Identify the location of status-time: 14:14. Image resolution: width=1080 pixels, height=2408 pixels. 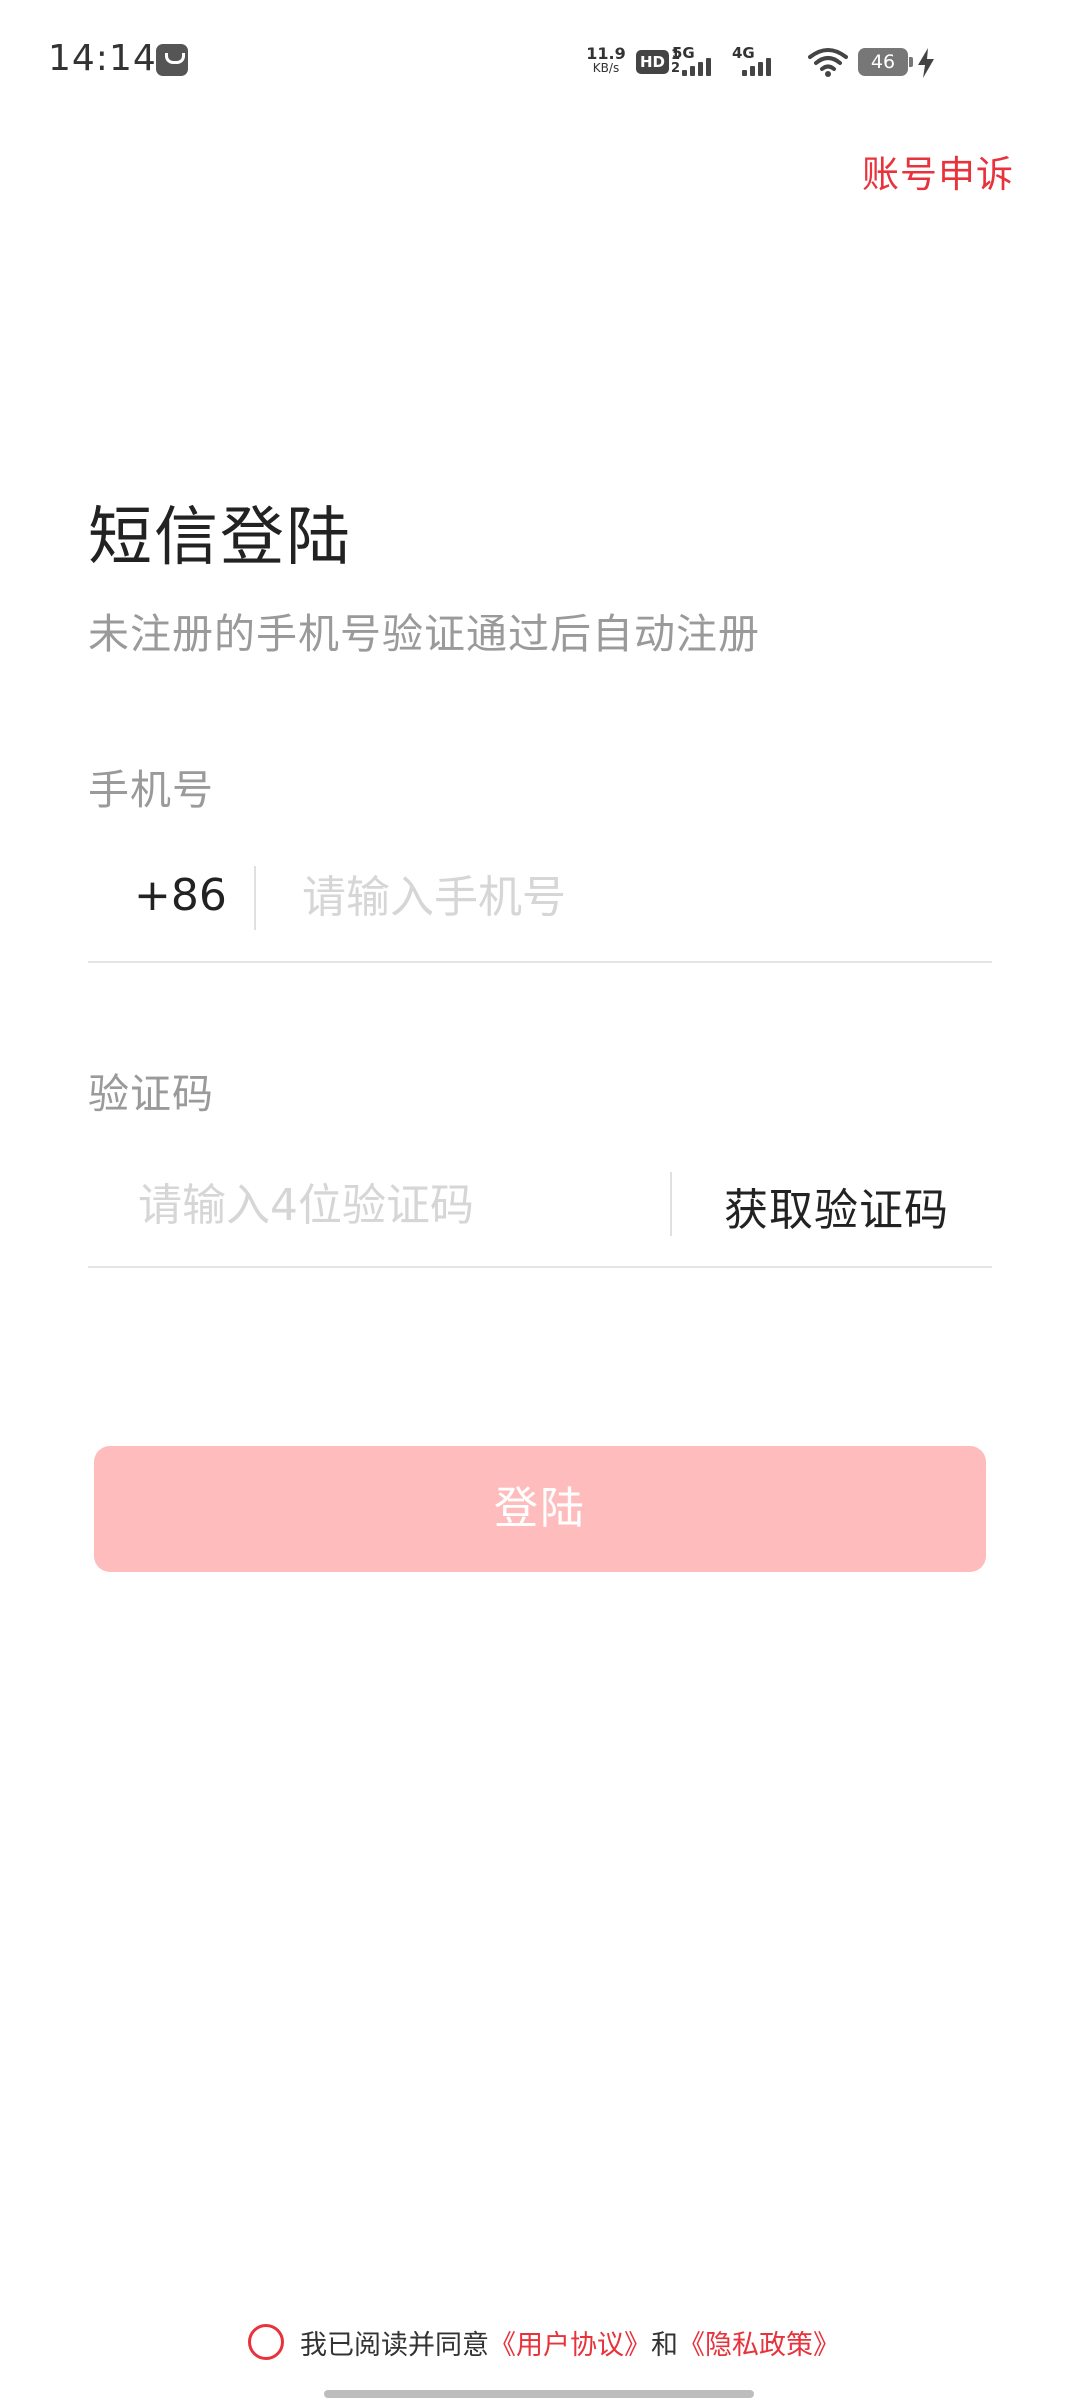
(102, 58).